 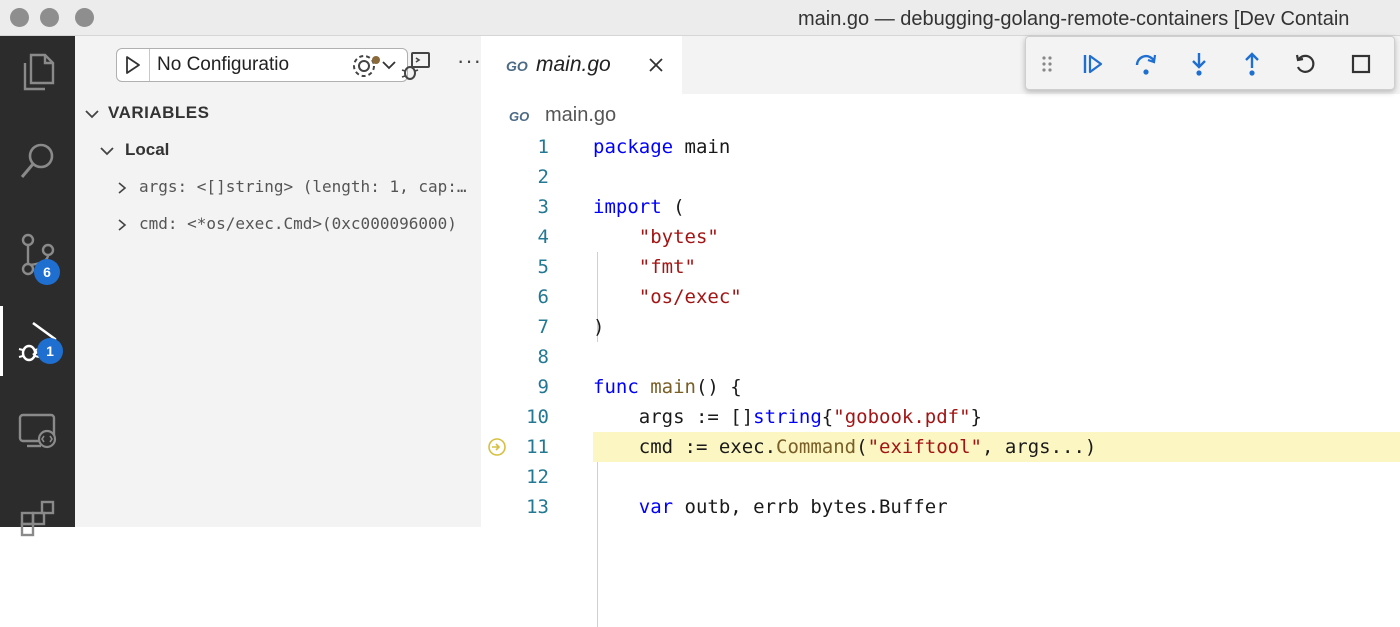 I want to click on code-line: 10 args := []string{"gobook.pdf"}, so click(x=940, y=417).